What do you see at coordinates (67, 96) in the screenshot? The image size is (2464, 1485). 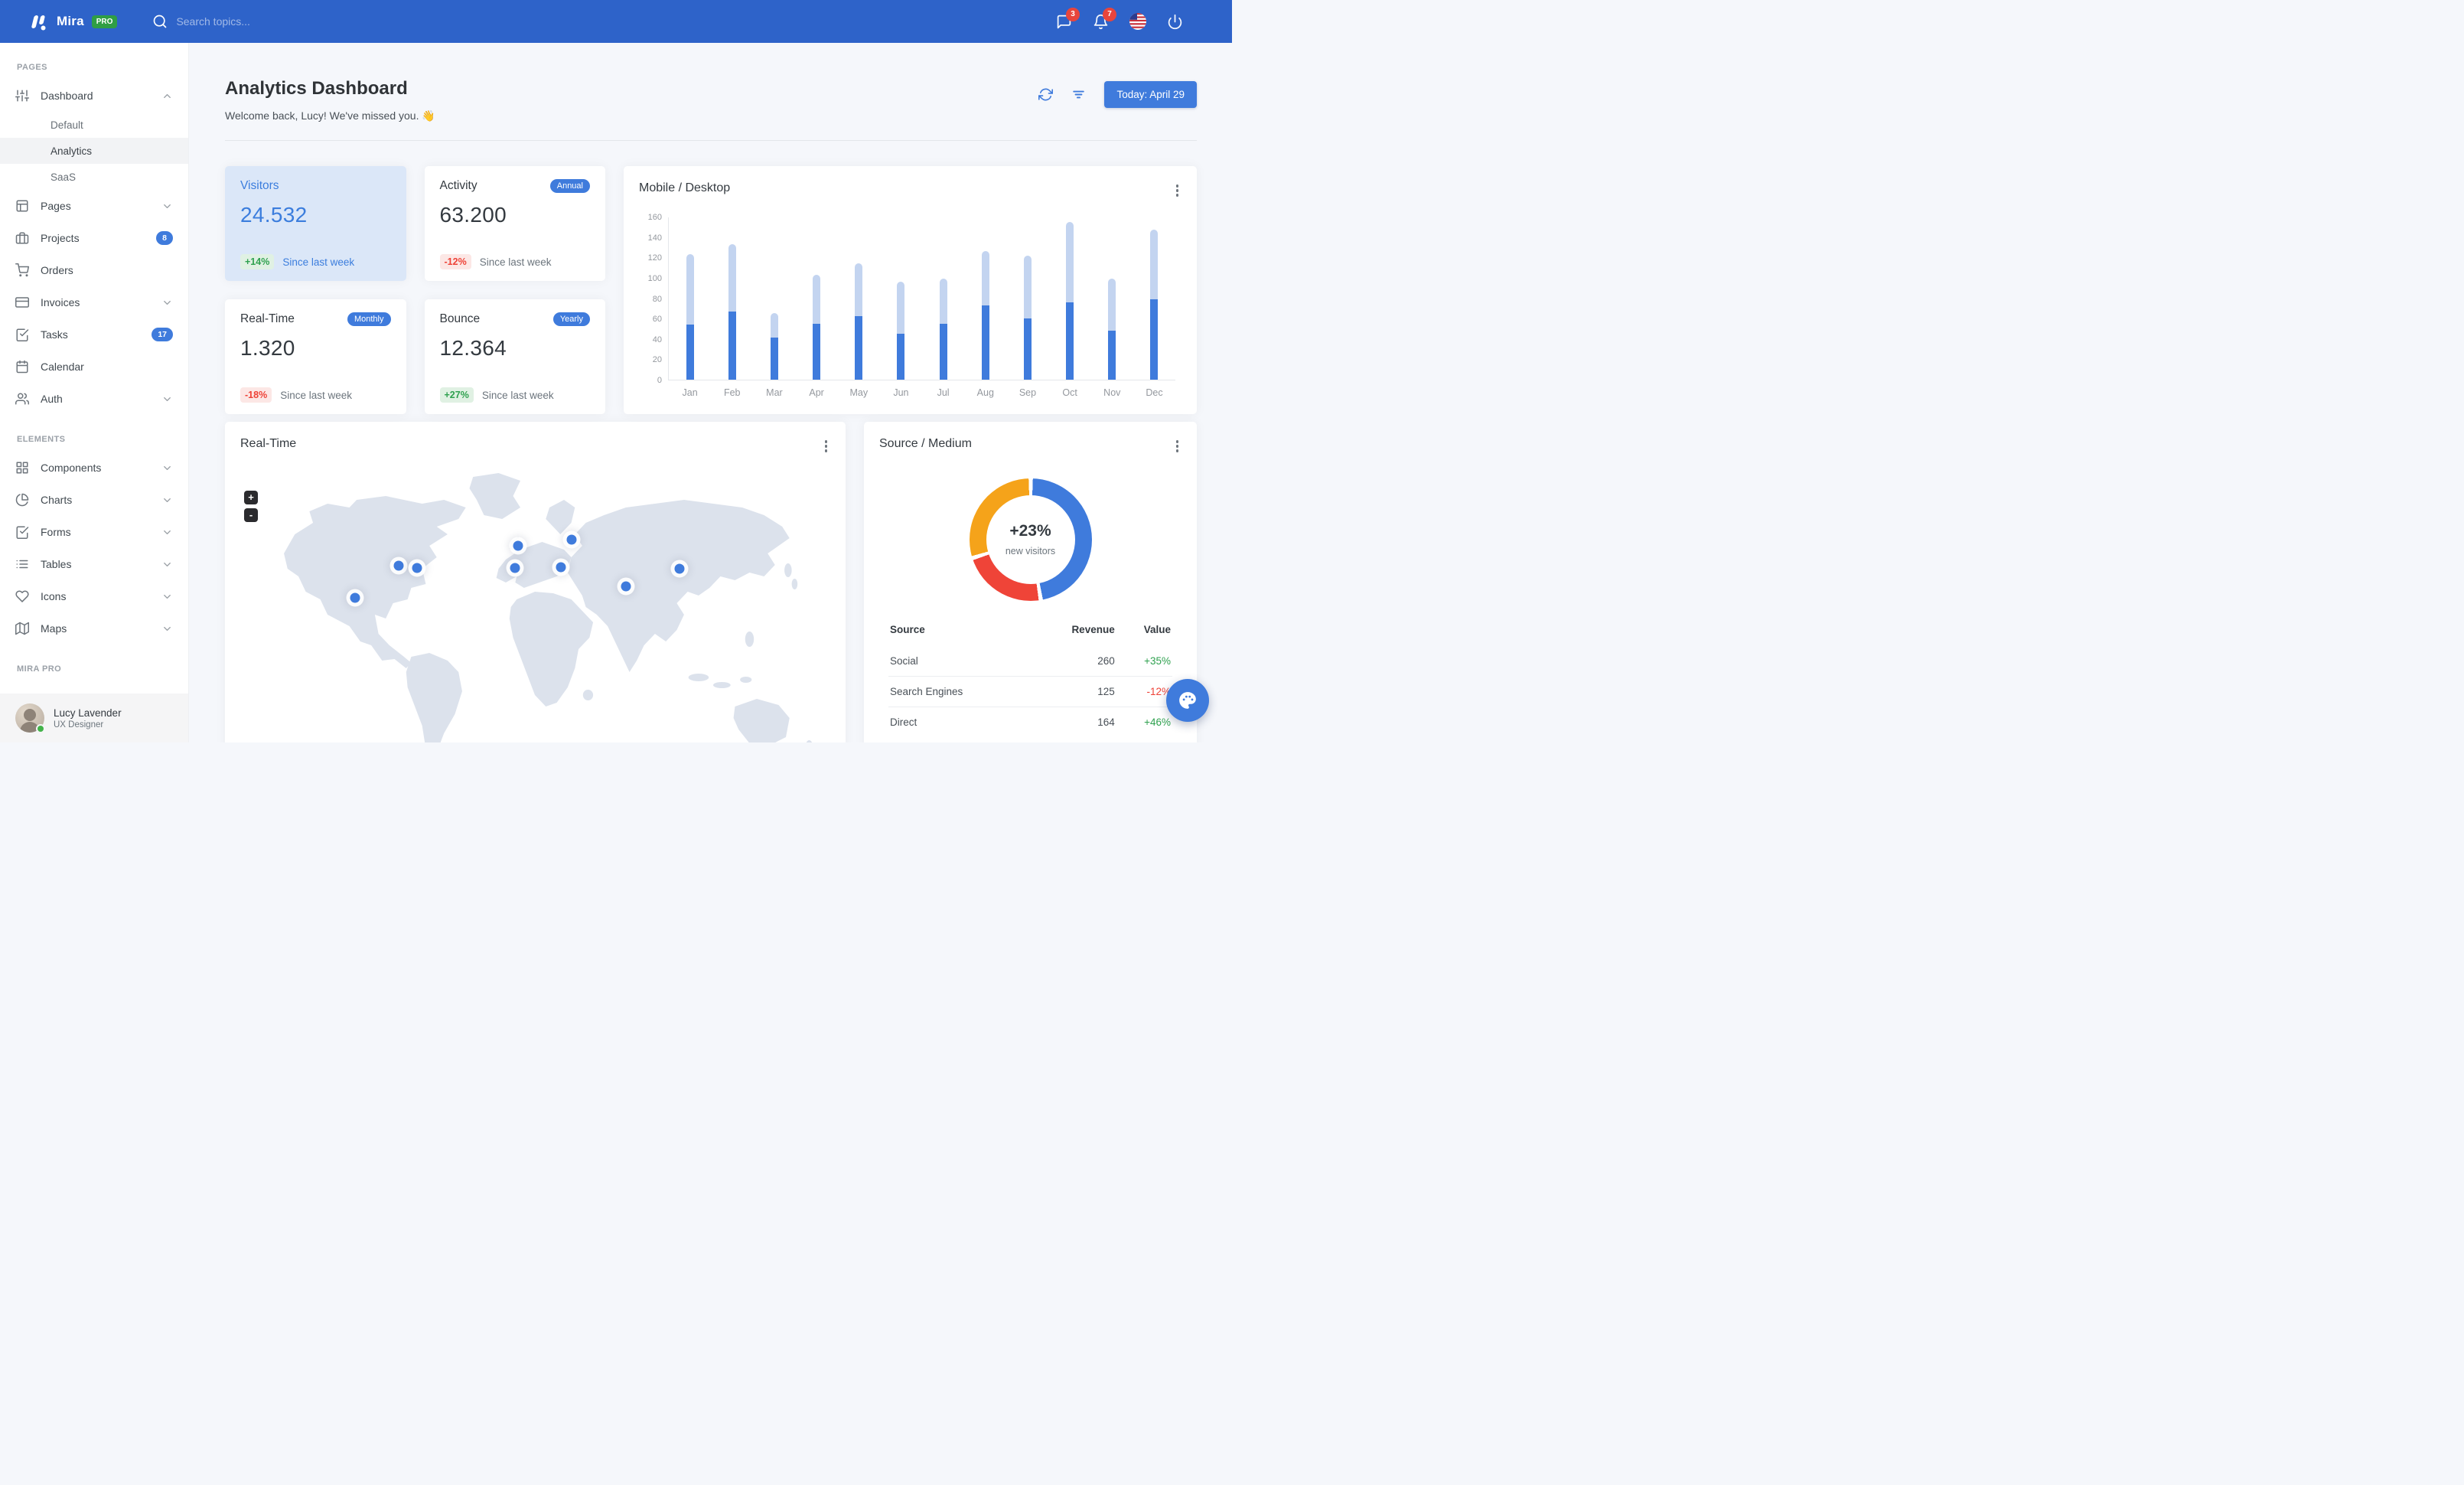 I see `sidebar-item-label: Dashboard` at bounding box center [67, 96].